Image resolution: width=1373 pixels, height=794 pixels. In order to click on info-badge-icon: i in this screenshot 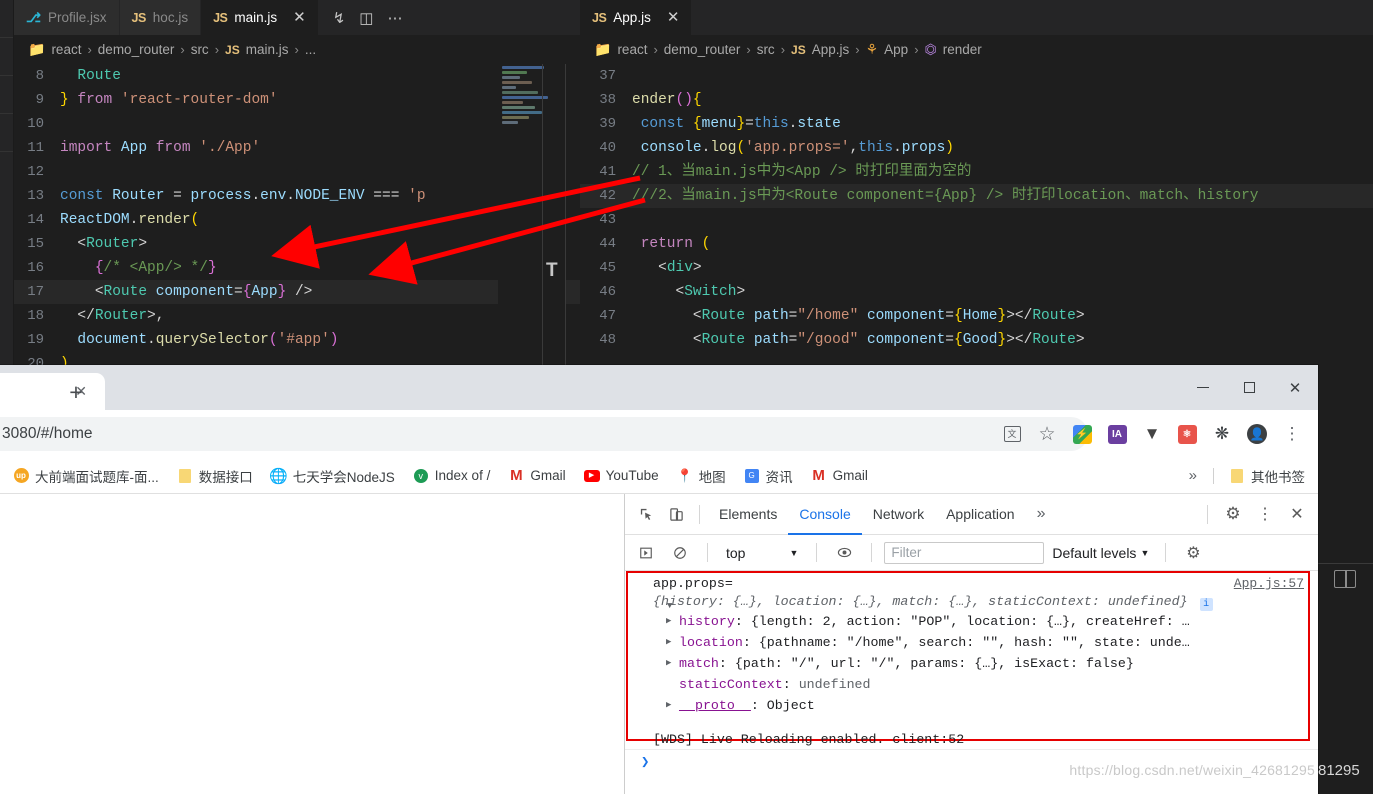, I will do `click(1206, 604)`.